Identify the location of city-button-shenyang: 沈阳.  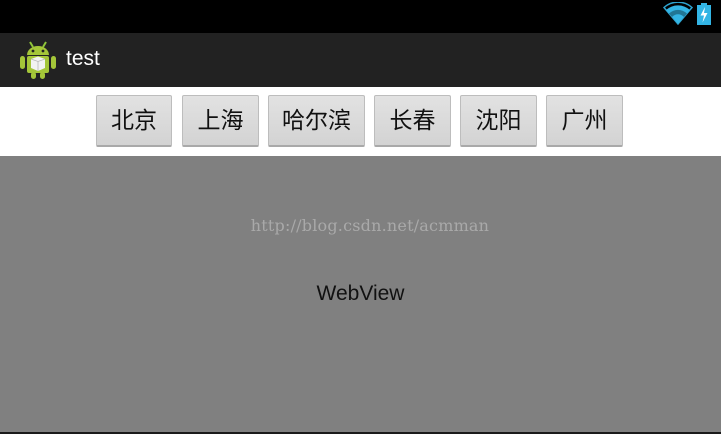
(498, 121).